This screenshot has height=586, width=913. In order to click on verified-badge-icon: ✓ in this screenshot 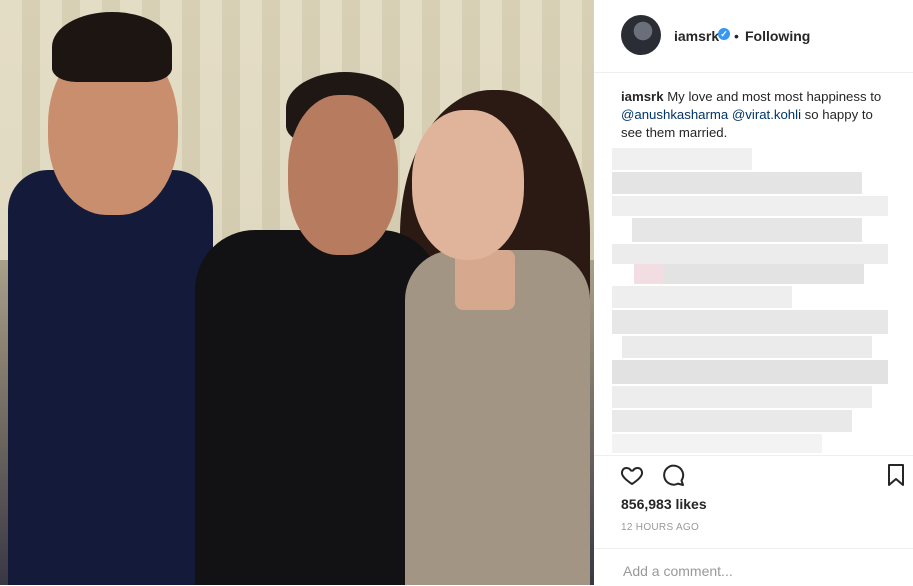, I will do `click(724, 34)`.